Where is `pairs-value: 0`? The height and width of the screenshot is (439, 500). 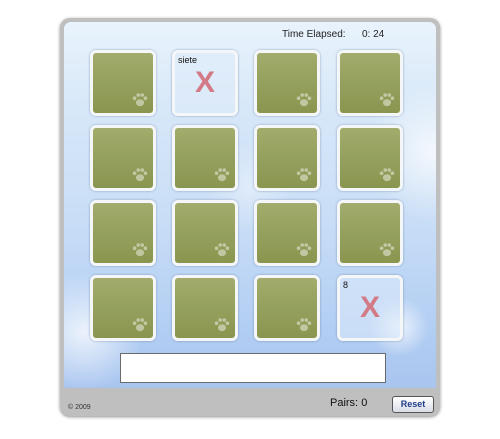
pairs-value: 0 is located at coordinates (364, 403).